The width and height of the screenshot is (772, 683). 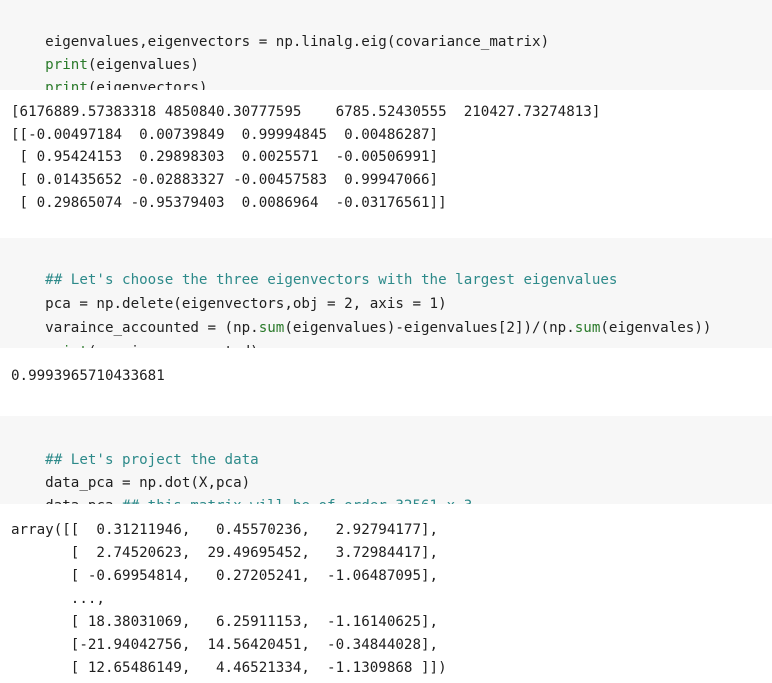 What do you see at coordinates (58, 599) in the screenshot?
I see `output-line: ...,` at bounding box center [58, 599].